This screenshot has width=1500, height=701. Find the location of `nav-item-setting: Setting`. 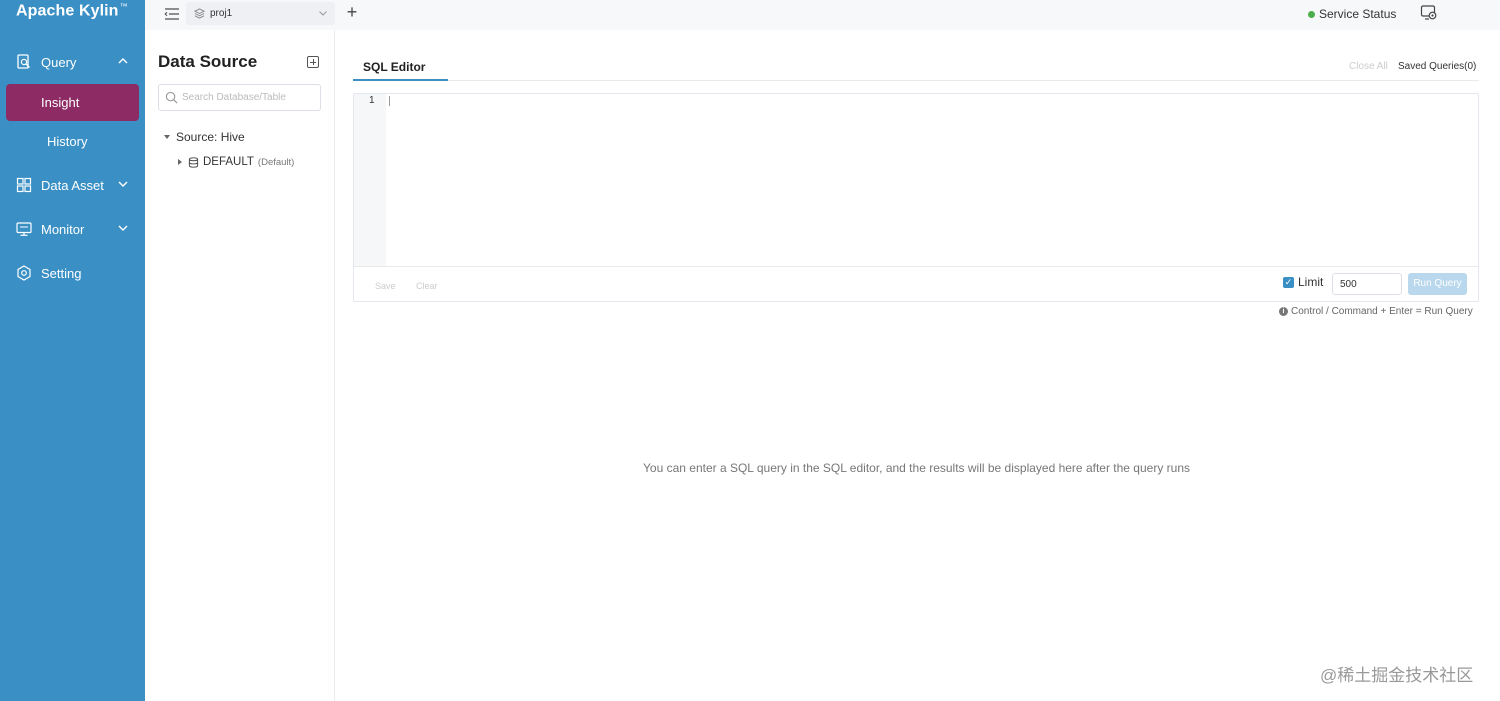

nav-item-setting: Setting is located at coordinates (72, 273).